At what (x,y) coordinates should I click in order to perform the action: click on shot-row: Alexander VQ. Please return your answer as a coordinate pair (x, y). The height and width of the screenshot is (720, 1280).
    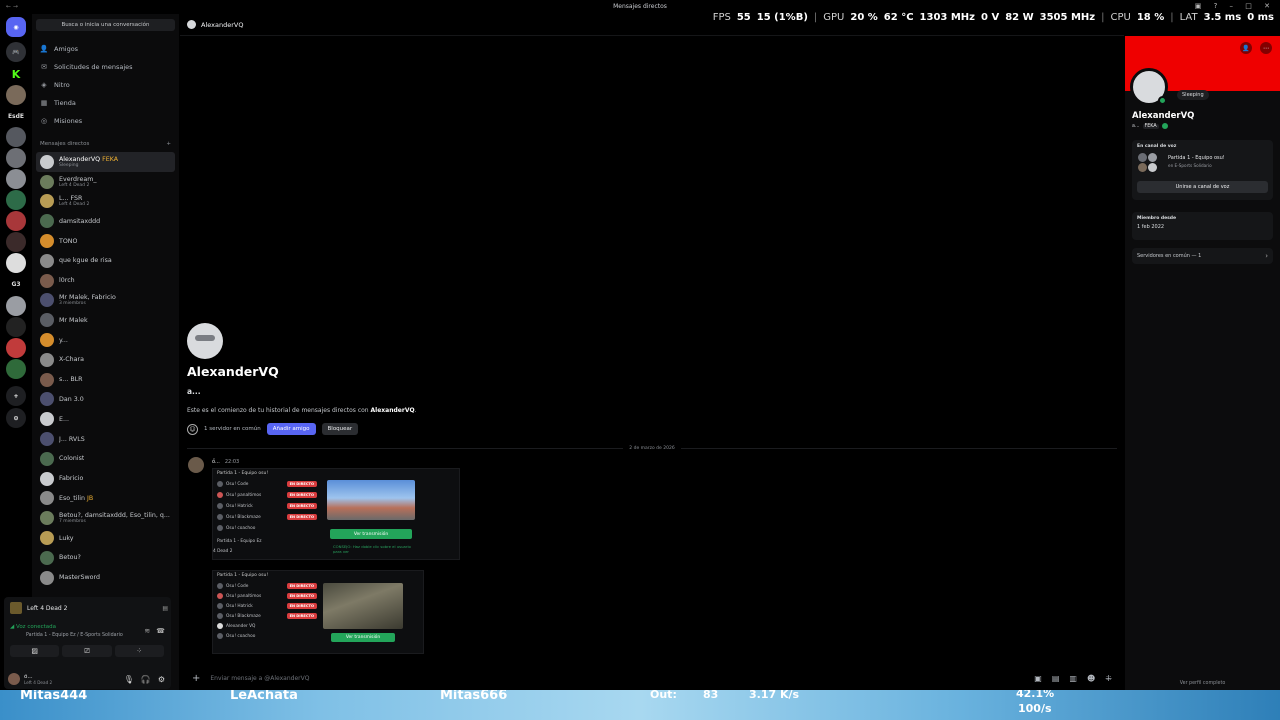
    Looking at the image, I should click on (267, 626).